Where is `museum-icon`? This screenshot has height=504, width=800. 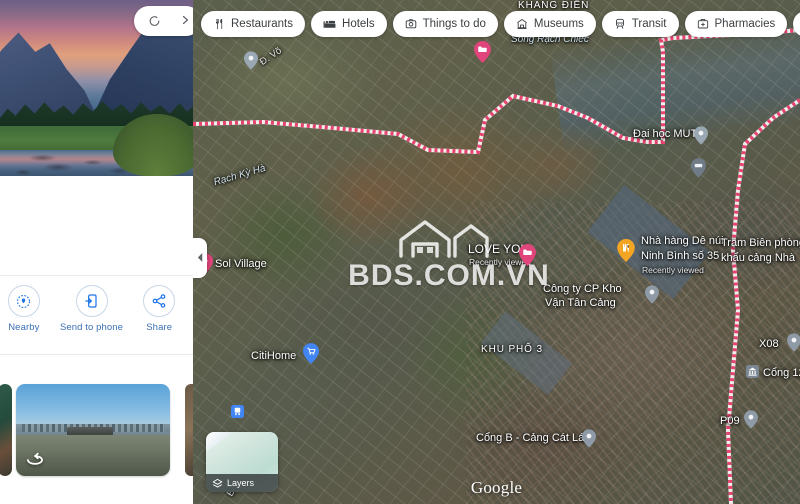
museum-icon is located at coordinates (521, 24).